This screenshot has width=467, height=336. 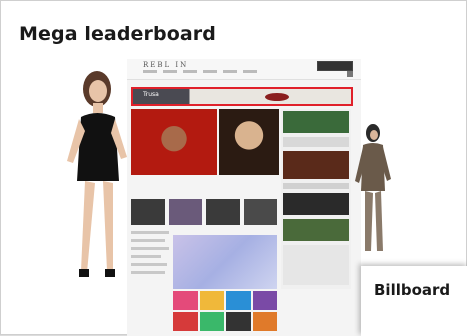 I want to click on site-nav, so click(x=218, y=73).